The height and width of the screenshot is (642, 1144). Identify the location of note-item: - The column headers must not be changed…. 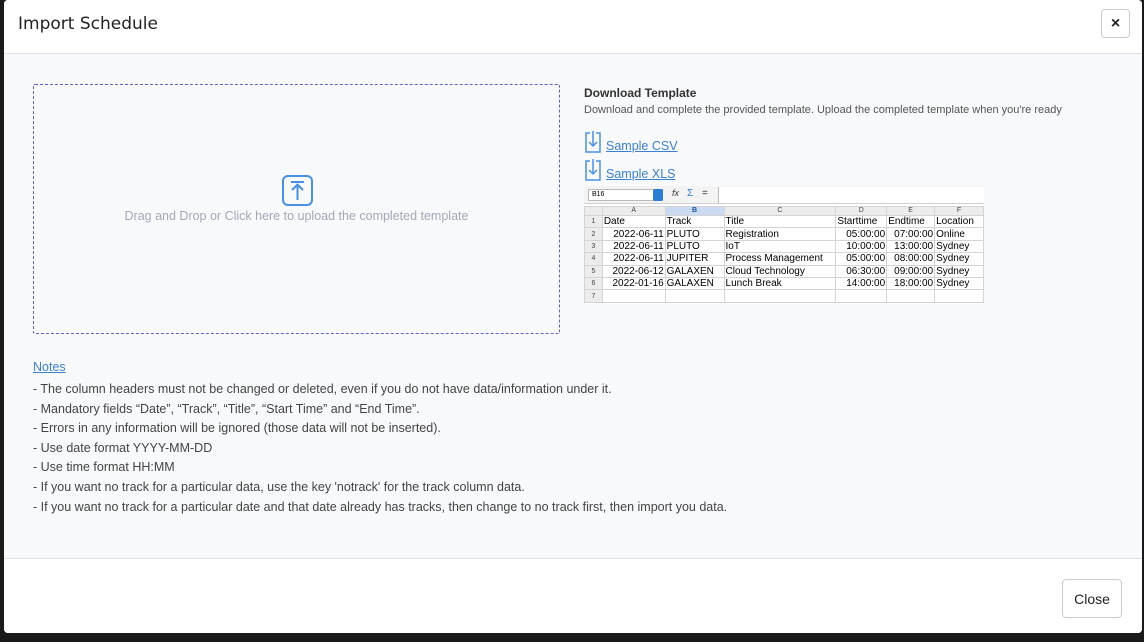
(322, 389).